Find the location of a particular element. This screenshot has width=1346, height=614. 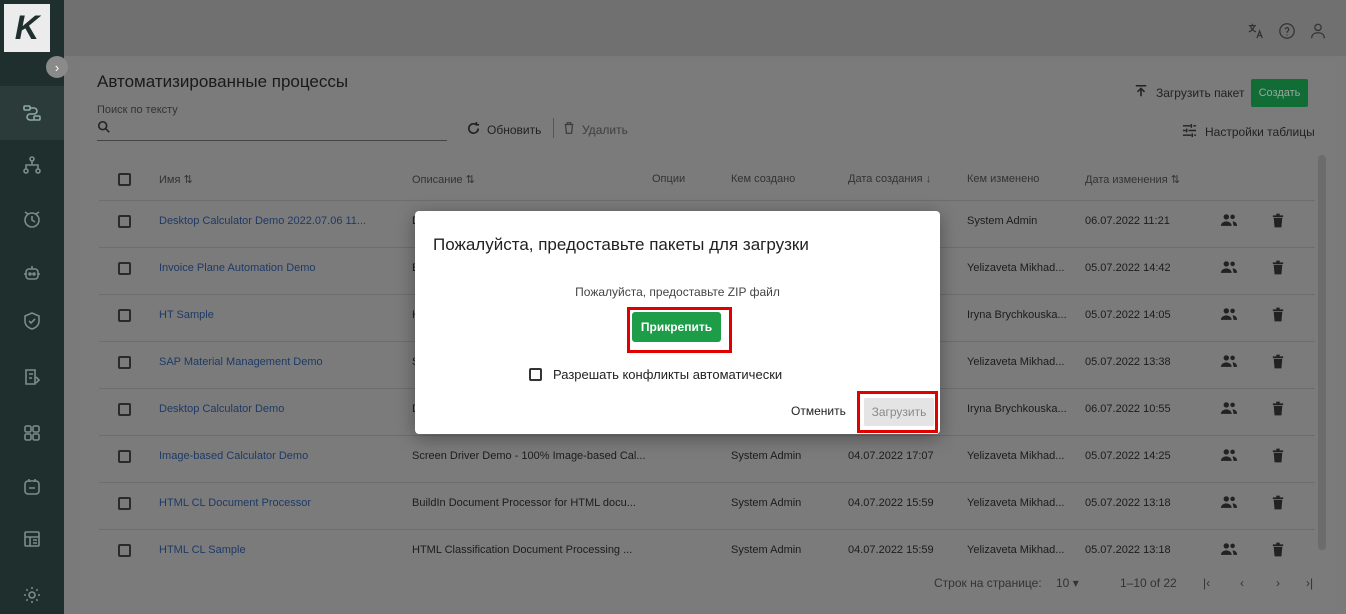

rows-per-page-select: 10 ▾ is located at coordinates (1067, 583).